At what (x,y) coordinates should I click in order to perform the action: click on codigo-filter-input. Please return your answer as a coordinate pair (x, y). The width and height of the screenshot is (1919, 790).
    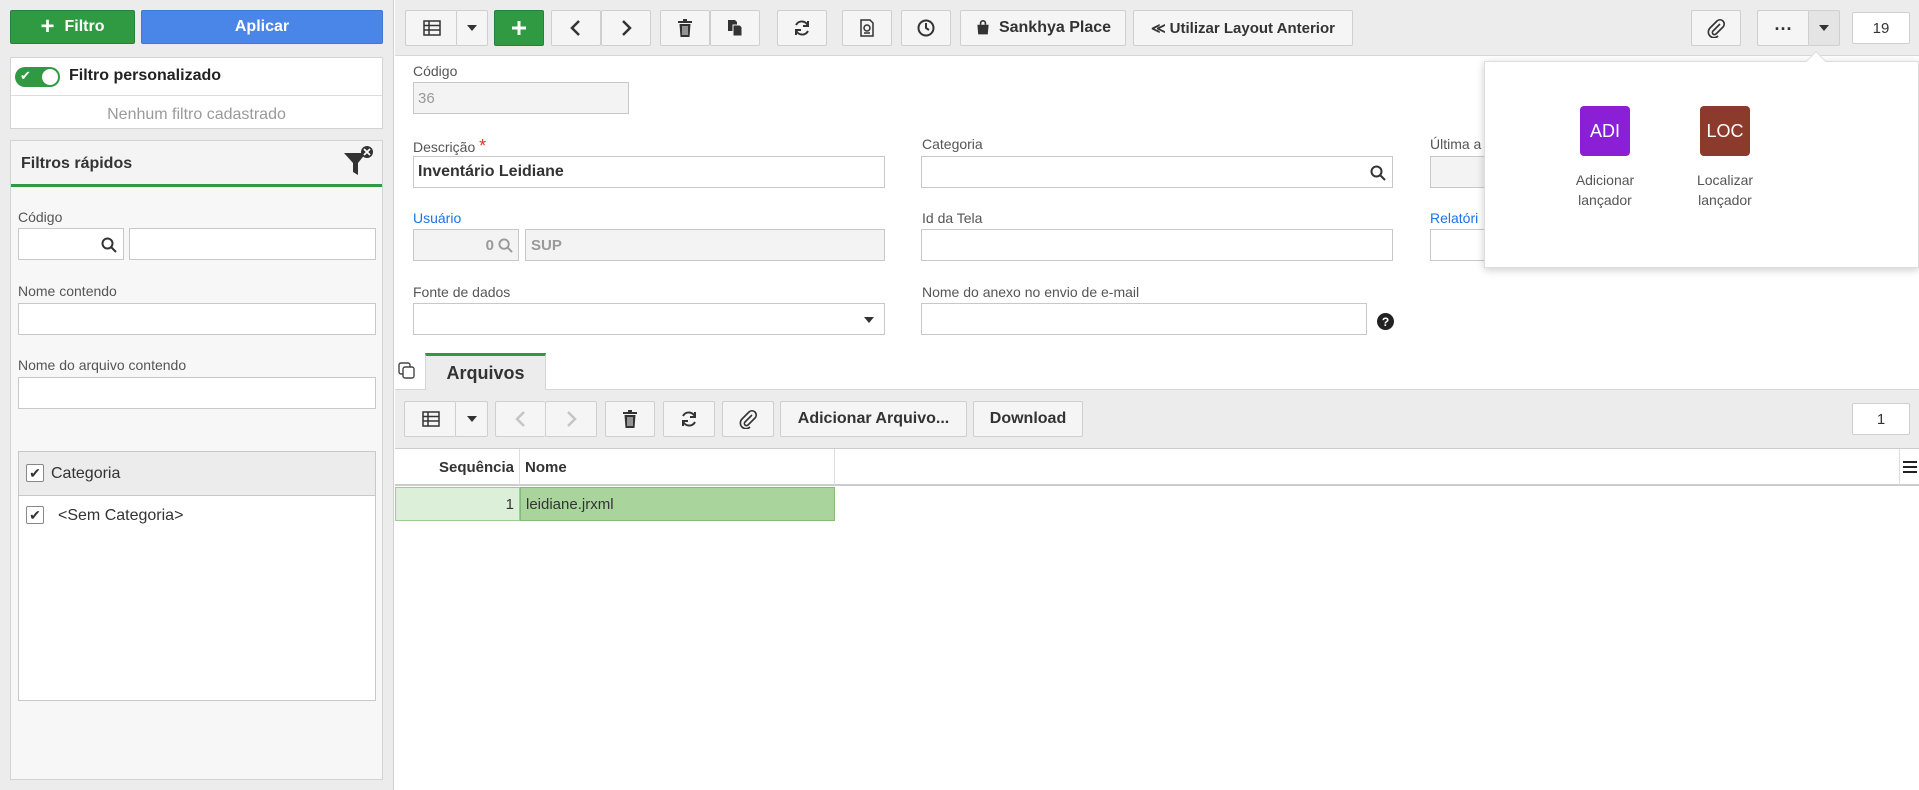
    Looking at the image, I should click on (71, 244).